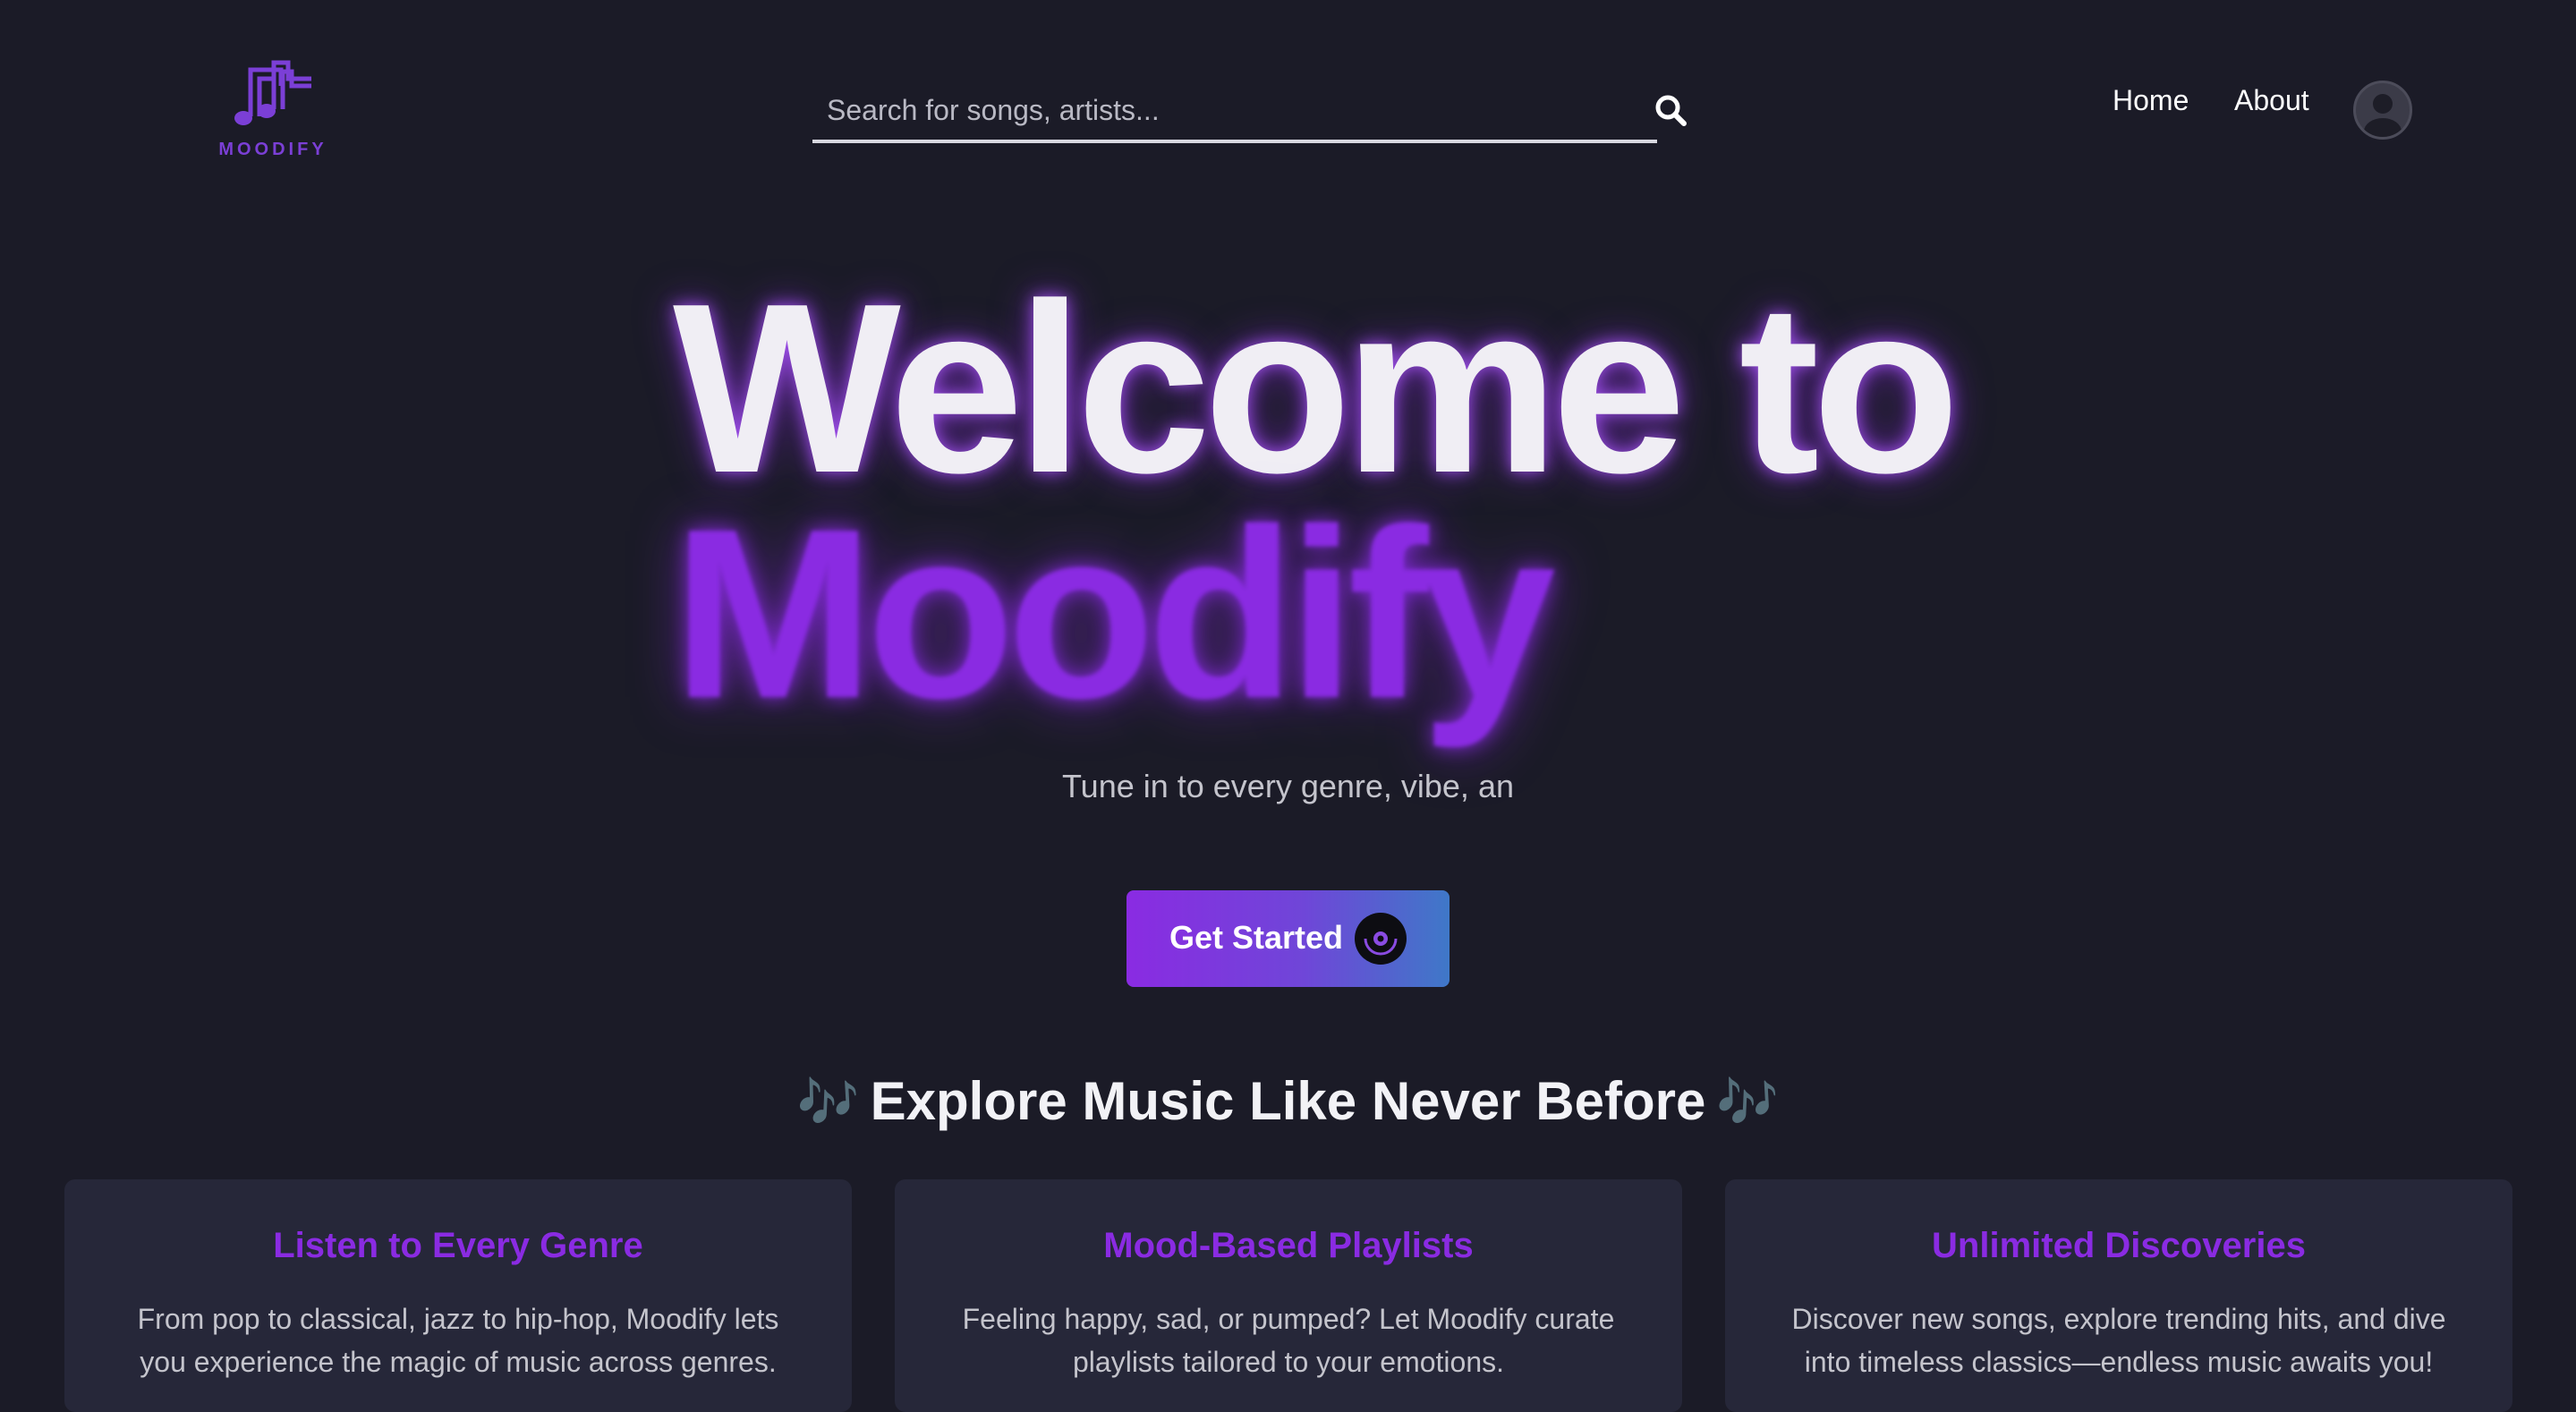 The height and width of the screenshot is (1412, 2576). I want to click on search-icon, so click(1671, 111).